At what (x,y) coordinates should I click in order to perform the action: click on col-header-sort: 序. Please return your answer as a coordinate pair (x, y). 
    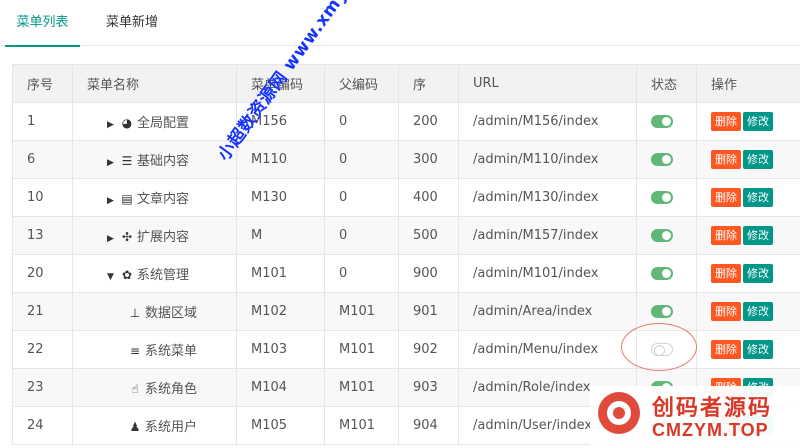
    Looking at the image, I should click on (428, 83).